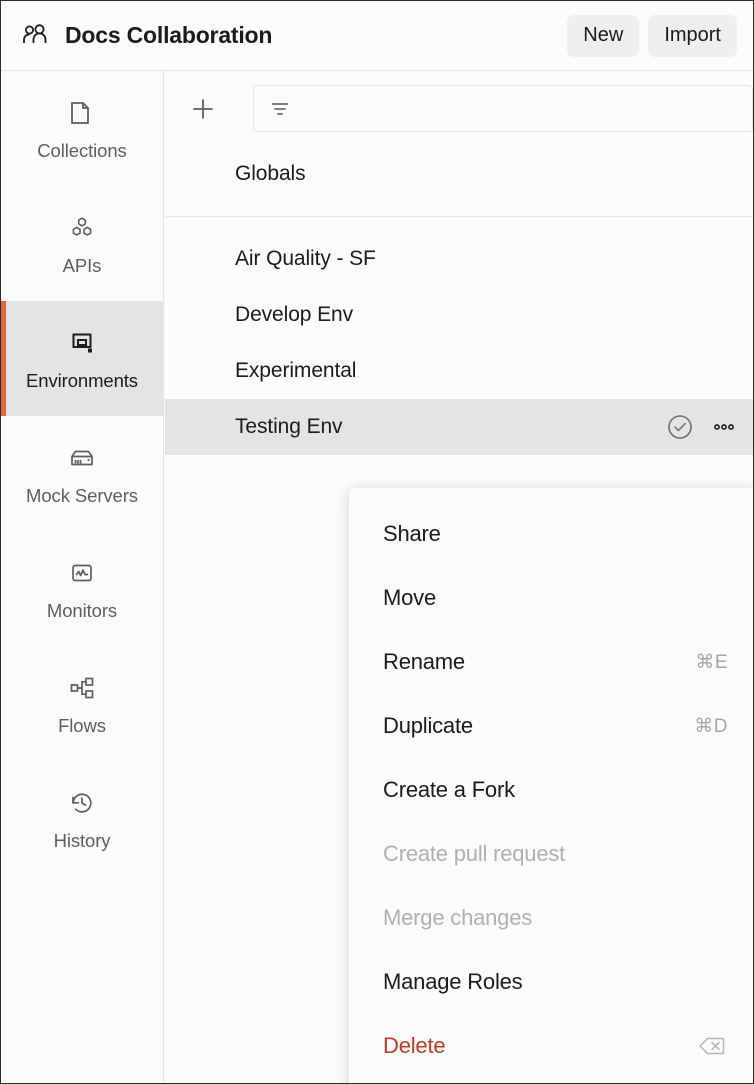 The height and width of the screenshot is (1084, 754). Describe the element at coordinates (305, 258) in the screenshot. I see `environment-name: Air Quality - SF` at that location.